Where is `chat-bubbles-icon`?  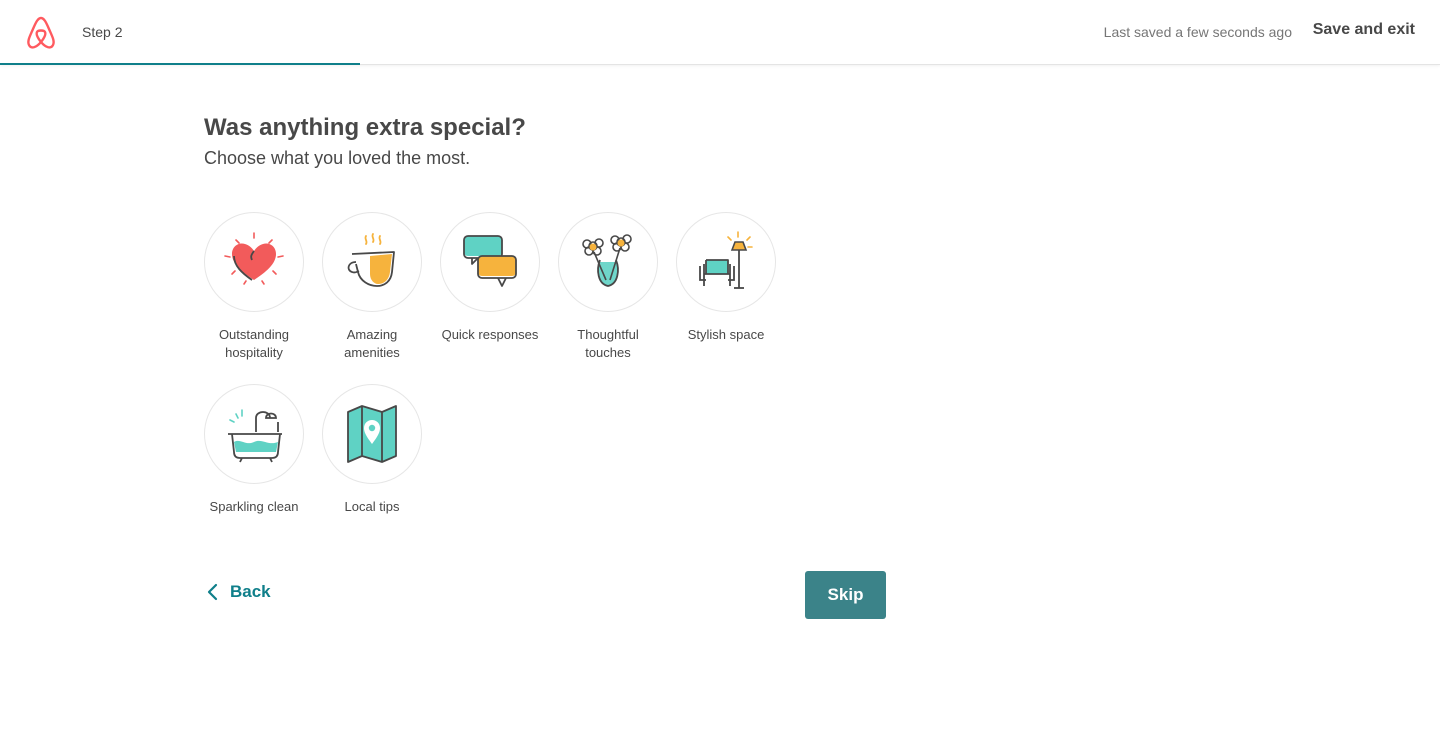 chat-bubbles-icon is located at coordinates (490, 261).